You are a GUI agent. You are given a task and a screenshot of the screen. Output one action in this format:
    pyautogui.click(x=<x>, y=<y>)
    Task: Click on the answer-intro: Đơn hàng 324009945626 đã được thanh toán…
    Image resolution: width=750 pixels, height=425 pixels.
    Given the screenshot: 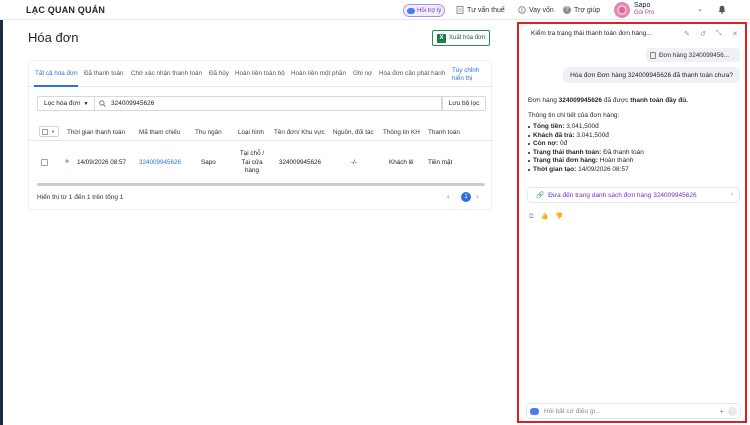 What is the action you would take?
    pyautogui.click(x=608, y=100)
    